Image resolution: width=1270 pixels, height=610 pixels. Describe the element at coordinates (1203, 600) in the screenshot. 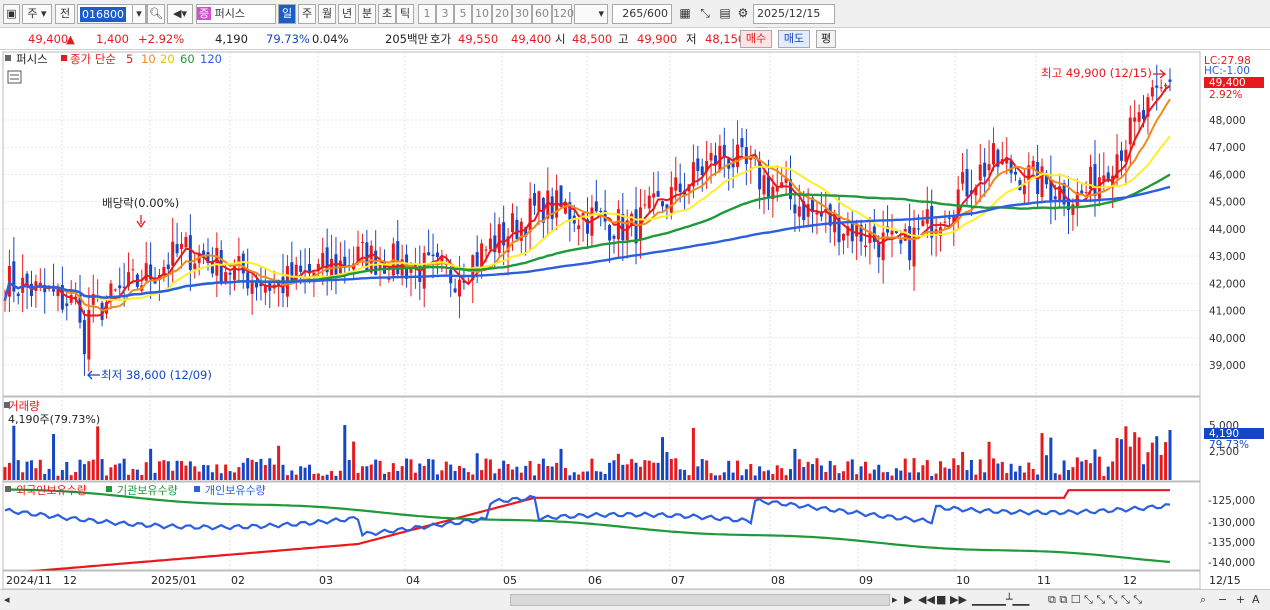

I see `zoom-icon: ⌕` at that location.